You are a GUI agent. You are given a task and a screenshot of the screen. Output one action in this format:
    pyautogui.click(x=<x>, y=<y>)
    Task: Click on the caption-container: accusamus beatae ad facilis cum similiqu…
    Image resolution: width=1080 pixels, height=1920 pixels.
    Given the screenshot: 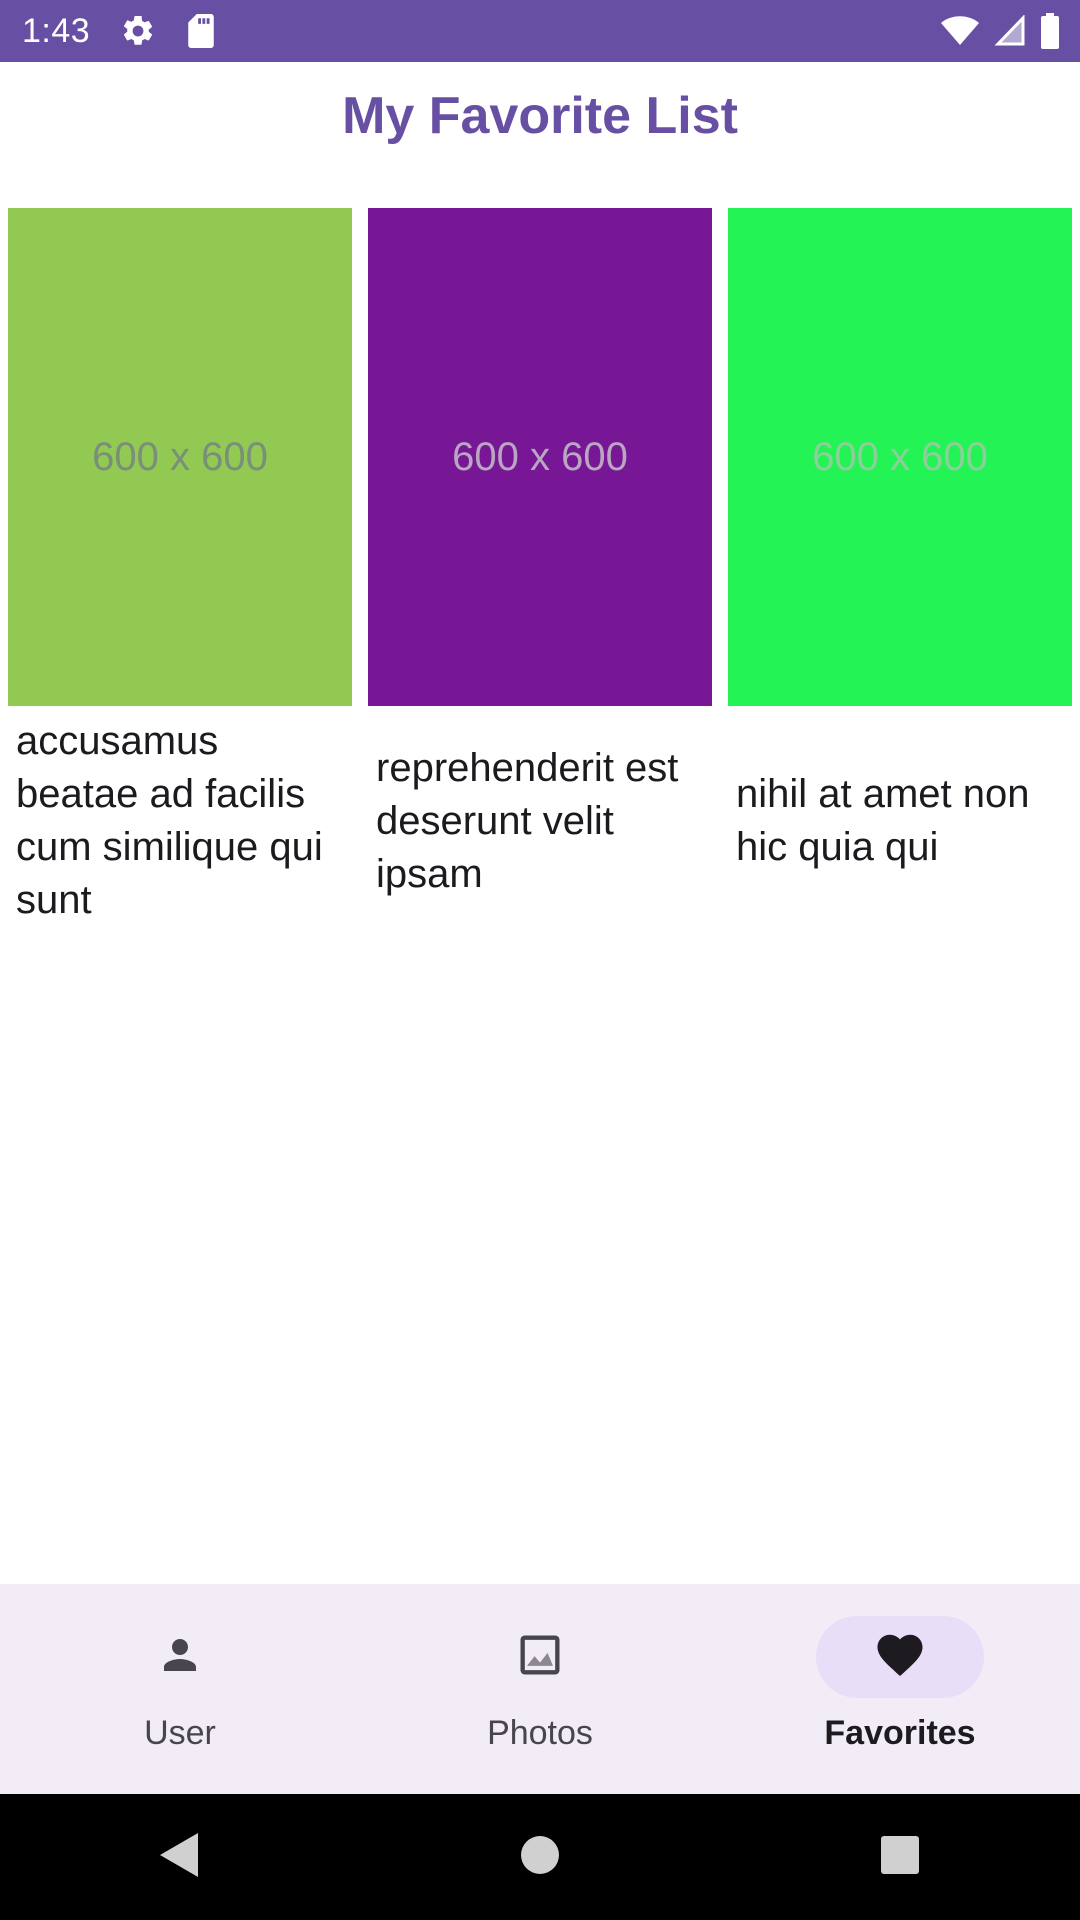 What is the action you would take?
    pyautogui.click(x=180, y=821)
    